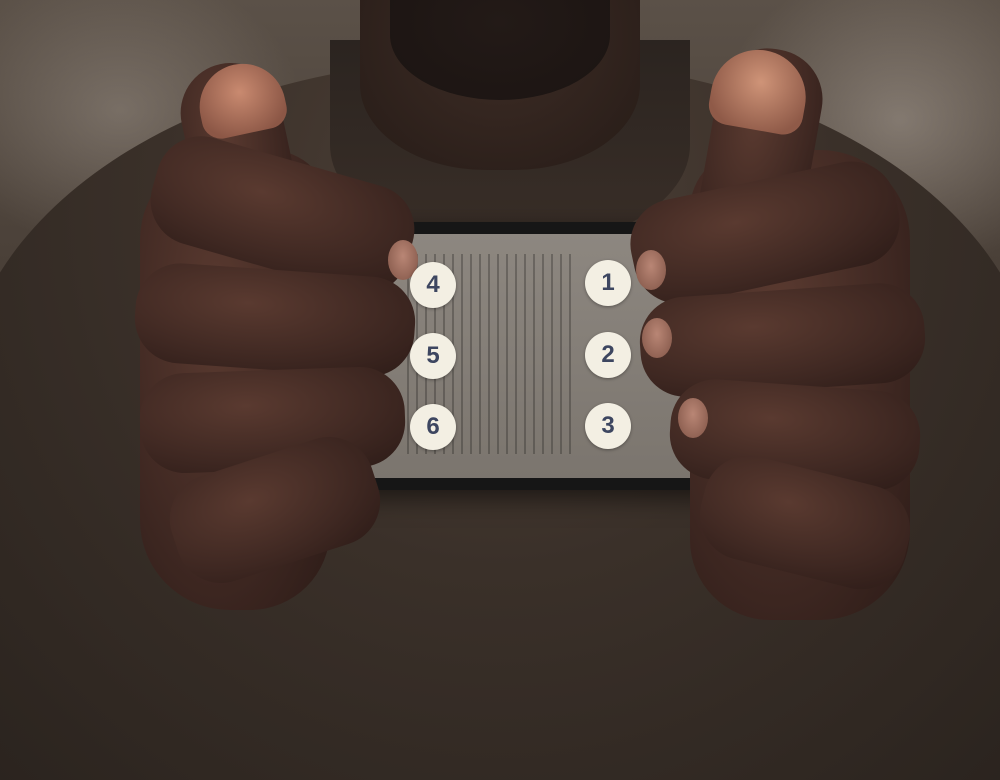 This screenshot has height=780, width=1000. What do you see at coordinates (433, 356) in the screenshot?
I see `braille-dot-5-badge: 5` at bounding box center [433, 356].